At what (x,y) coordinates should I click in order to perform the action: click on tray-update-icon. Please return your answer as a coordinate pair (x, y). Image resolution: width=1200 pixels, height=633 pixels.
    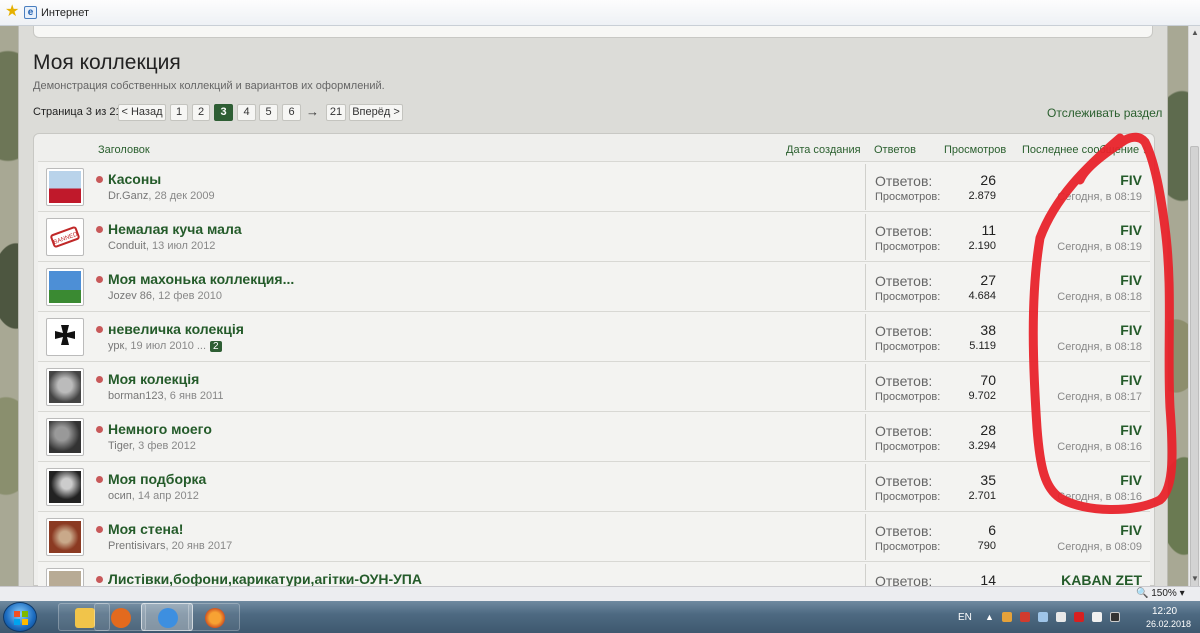
    Looking at the image, I should click on (1079, 617).